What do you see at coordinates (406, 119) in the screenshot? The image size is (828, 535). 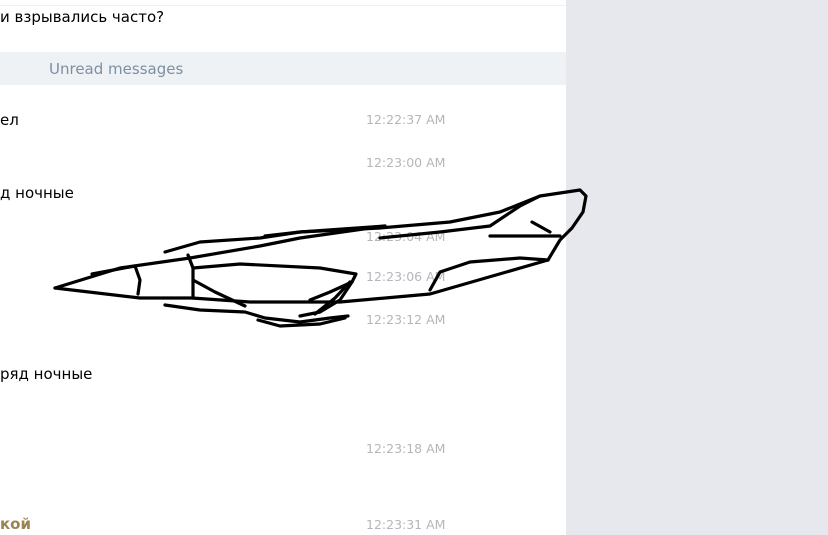 I see `message-timestamp: 12:22:37 AM` at bounding box center [406, 119].